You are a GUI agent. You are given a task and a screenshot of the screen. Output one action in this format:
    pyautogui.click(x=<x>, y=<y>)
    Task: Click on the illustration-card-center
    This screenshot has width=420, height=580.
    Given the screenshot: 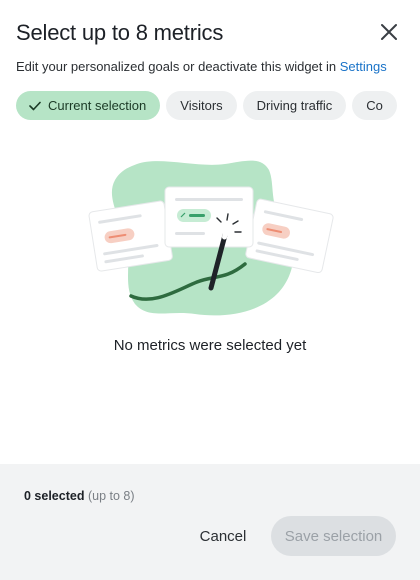 What is the action you would take?
    pyautogui.click(x=209, y=217)
    